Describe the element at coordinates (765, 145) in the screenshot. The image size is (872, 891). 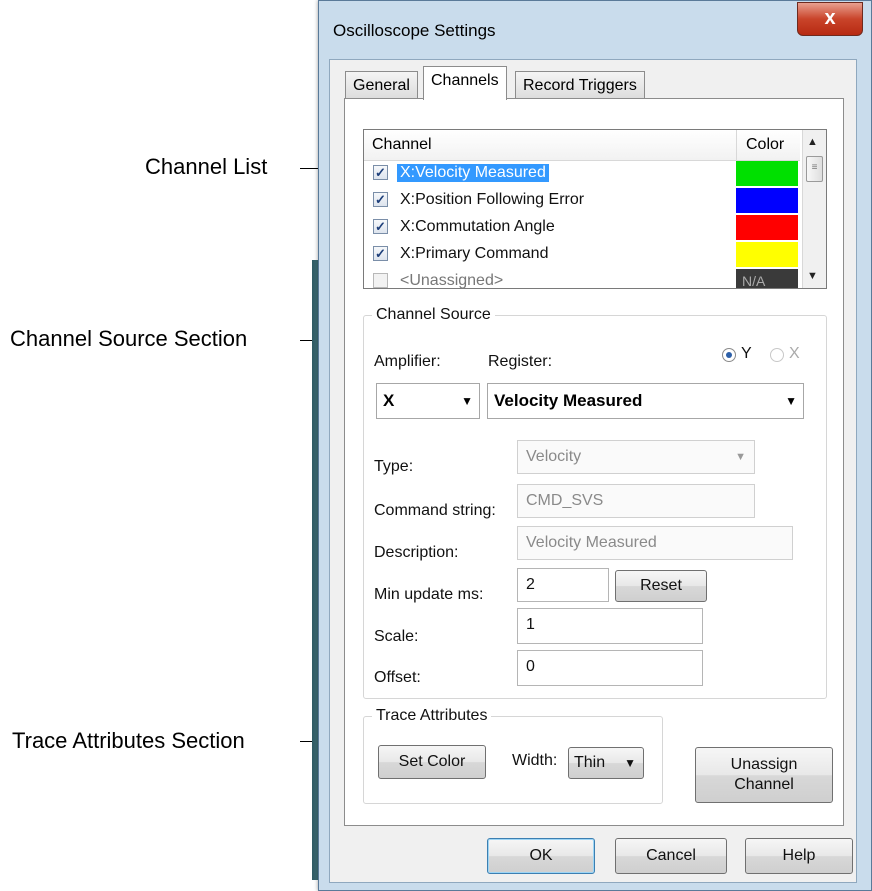
I see `column-header-color: Color` at that location.